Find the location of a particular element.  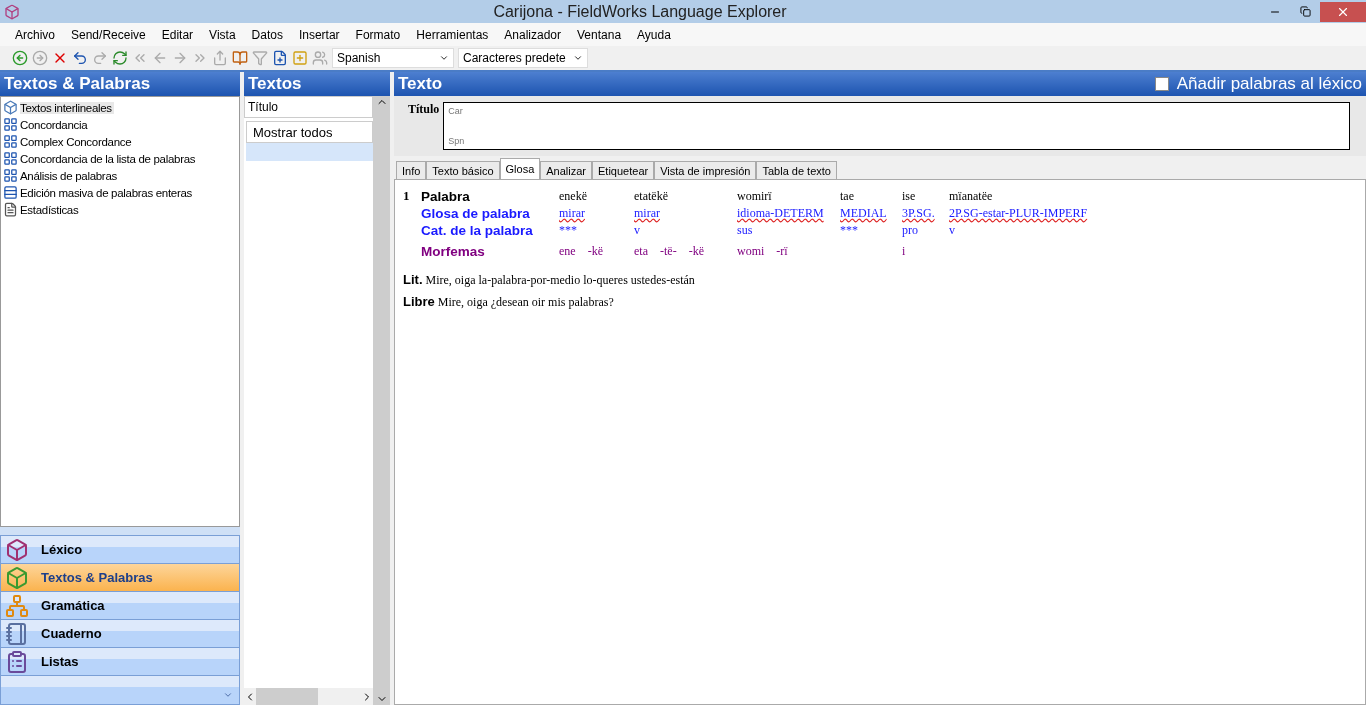

word-text: tae is located at coordinates (847, 196).